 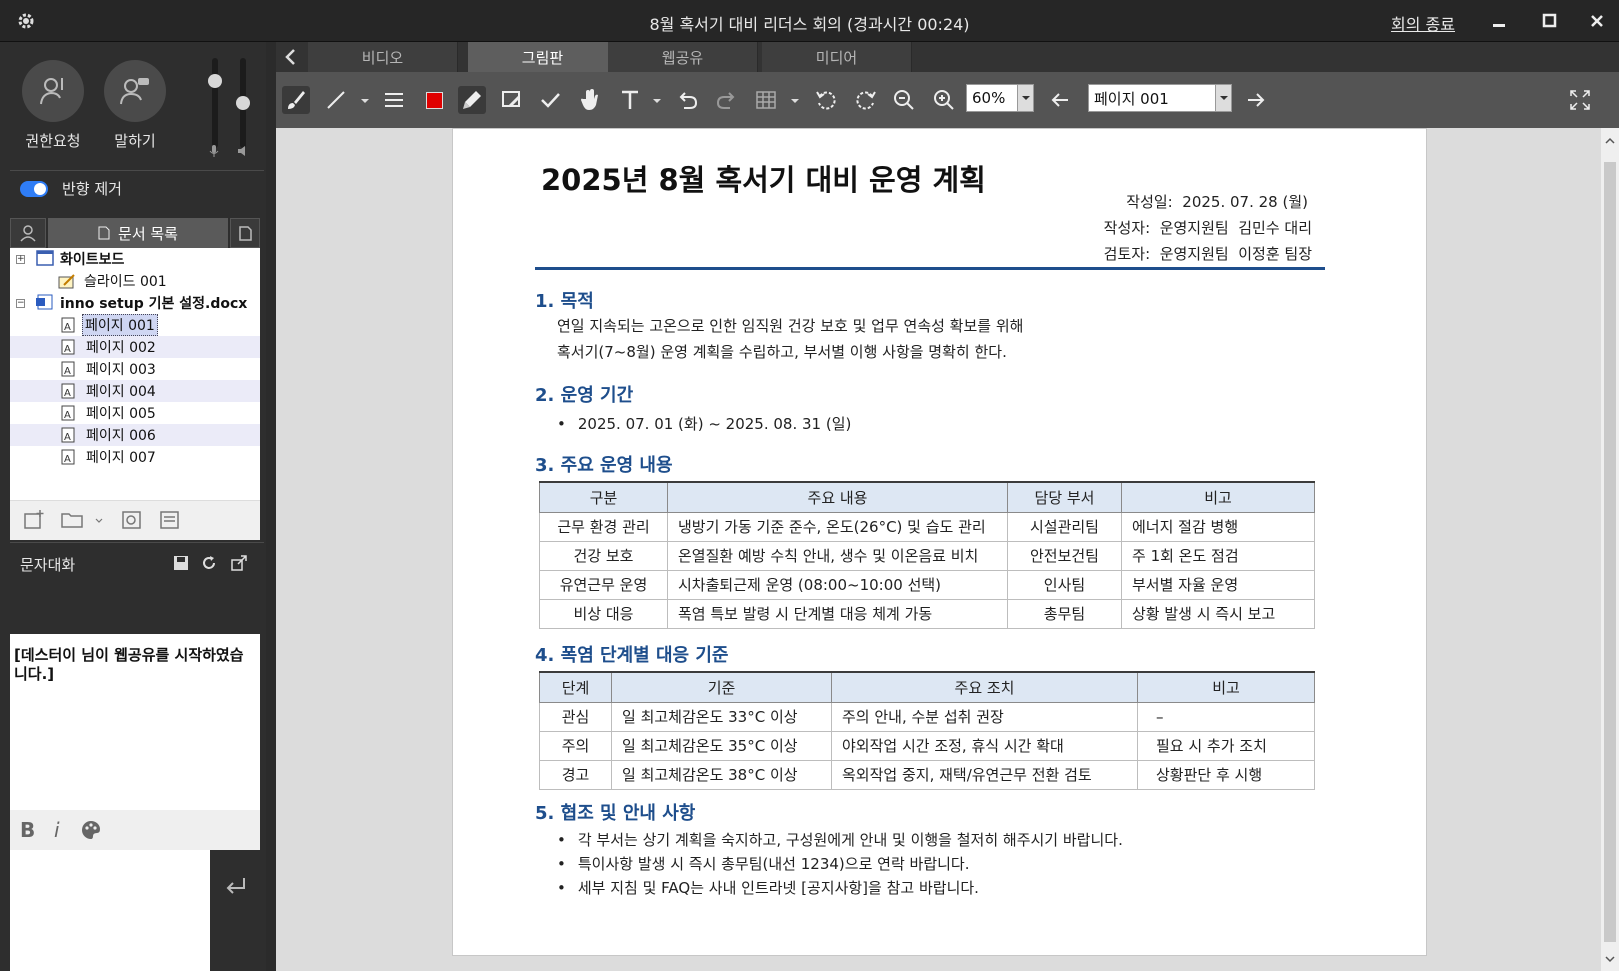 I want to click on line-tool, so click(x=336, y=100).